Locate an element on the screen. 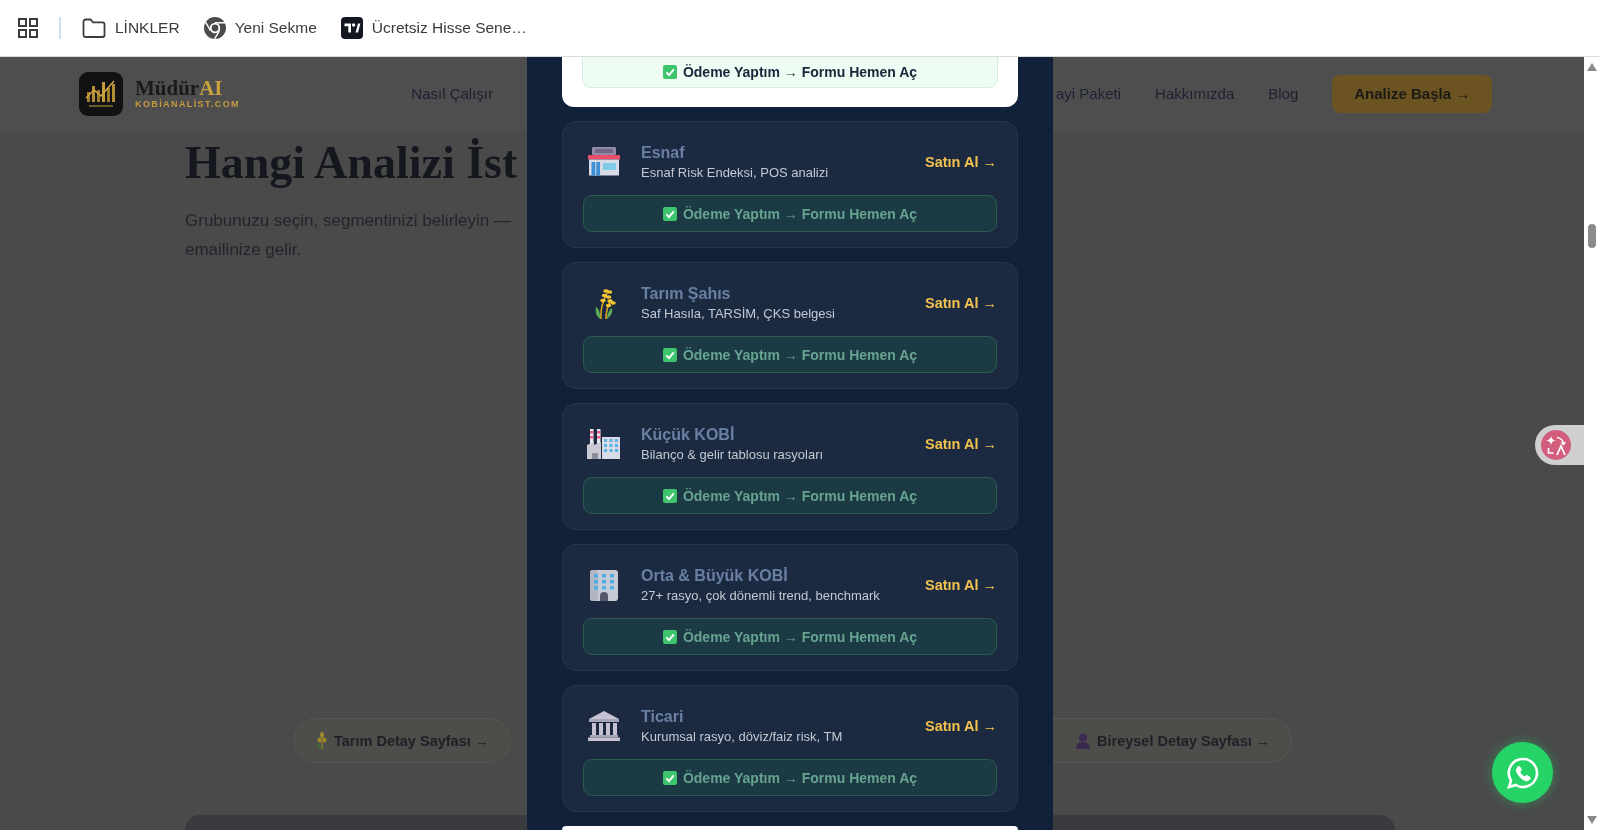 Image resolution: width=1600 pixels, height=830 pixels. translate-button is located at coordinates (1559, 445).